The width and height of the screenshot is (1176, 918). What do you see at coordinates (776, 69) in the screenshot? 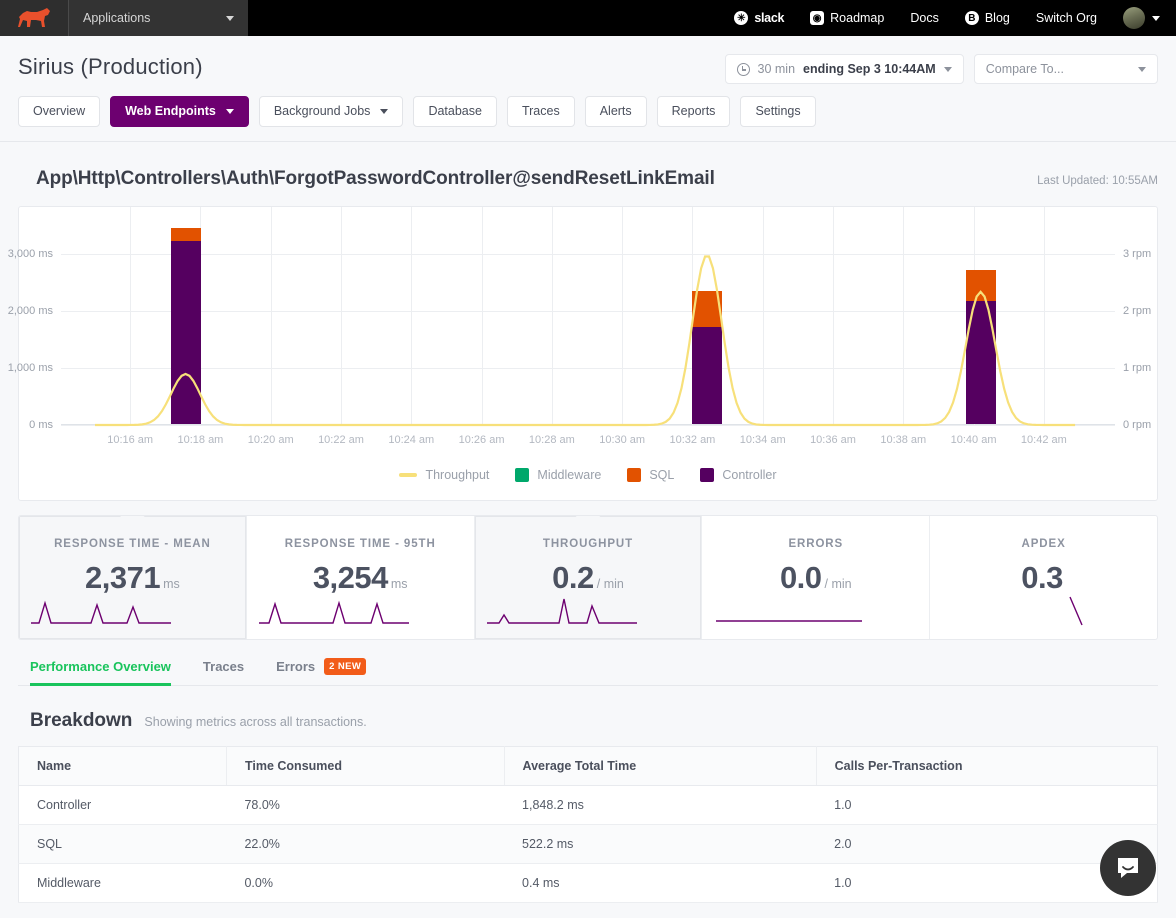
I see `time-range-prefix: 30 min` at bounding box center [776, 69].